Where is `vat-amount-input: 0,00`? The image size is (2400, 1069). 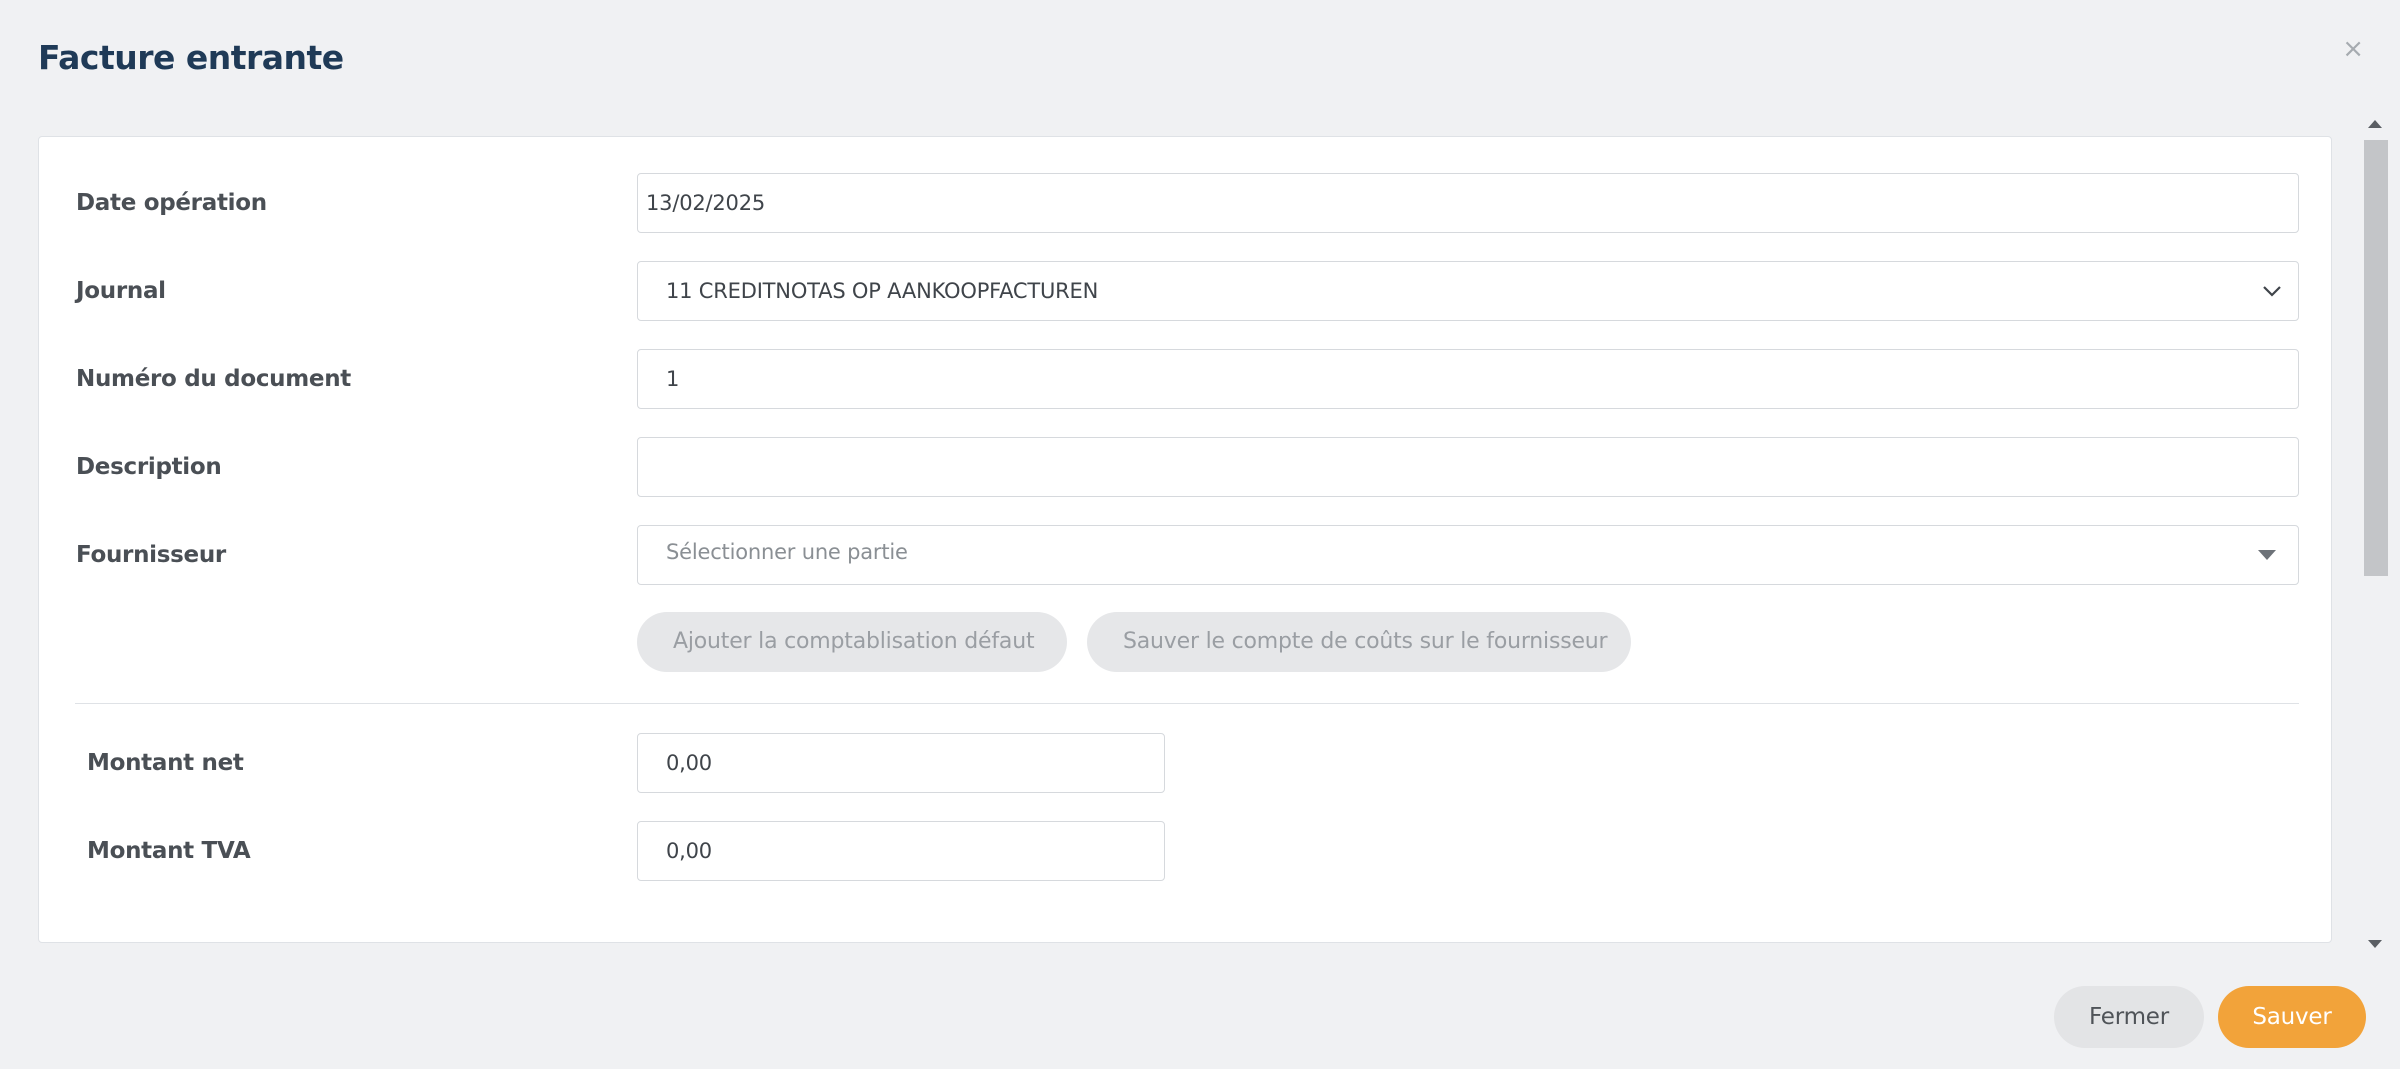
vat-amount-input: 0,00 is located at coordinates (901, 851).